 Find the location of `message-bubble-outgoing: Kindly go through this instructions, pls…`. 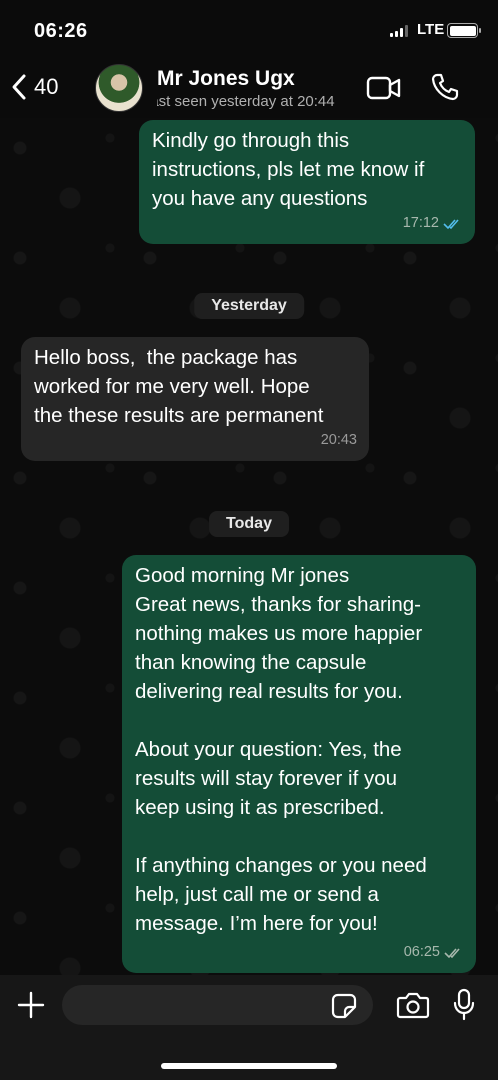

message-bubble-outgoing: Kindly go through this instructions, pls… is located at coordinates (307, 182).